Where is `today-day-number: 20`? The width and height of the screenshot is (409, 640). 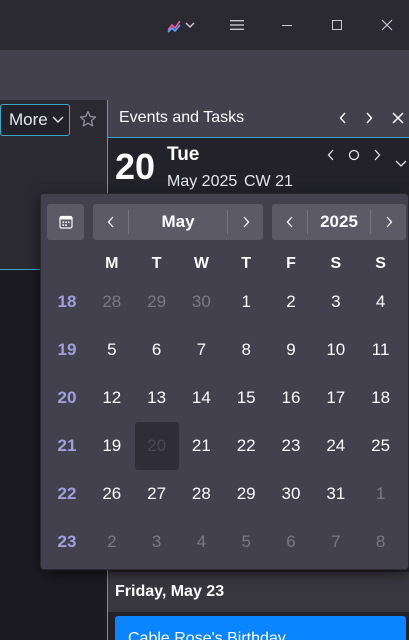
today-day-number: 20 is located at coordinates (135, 166).